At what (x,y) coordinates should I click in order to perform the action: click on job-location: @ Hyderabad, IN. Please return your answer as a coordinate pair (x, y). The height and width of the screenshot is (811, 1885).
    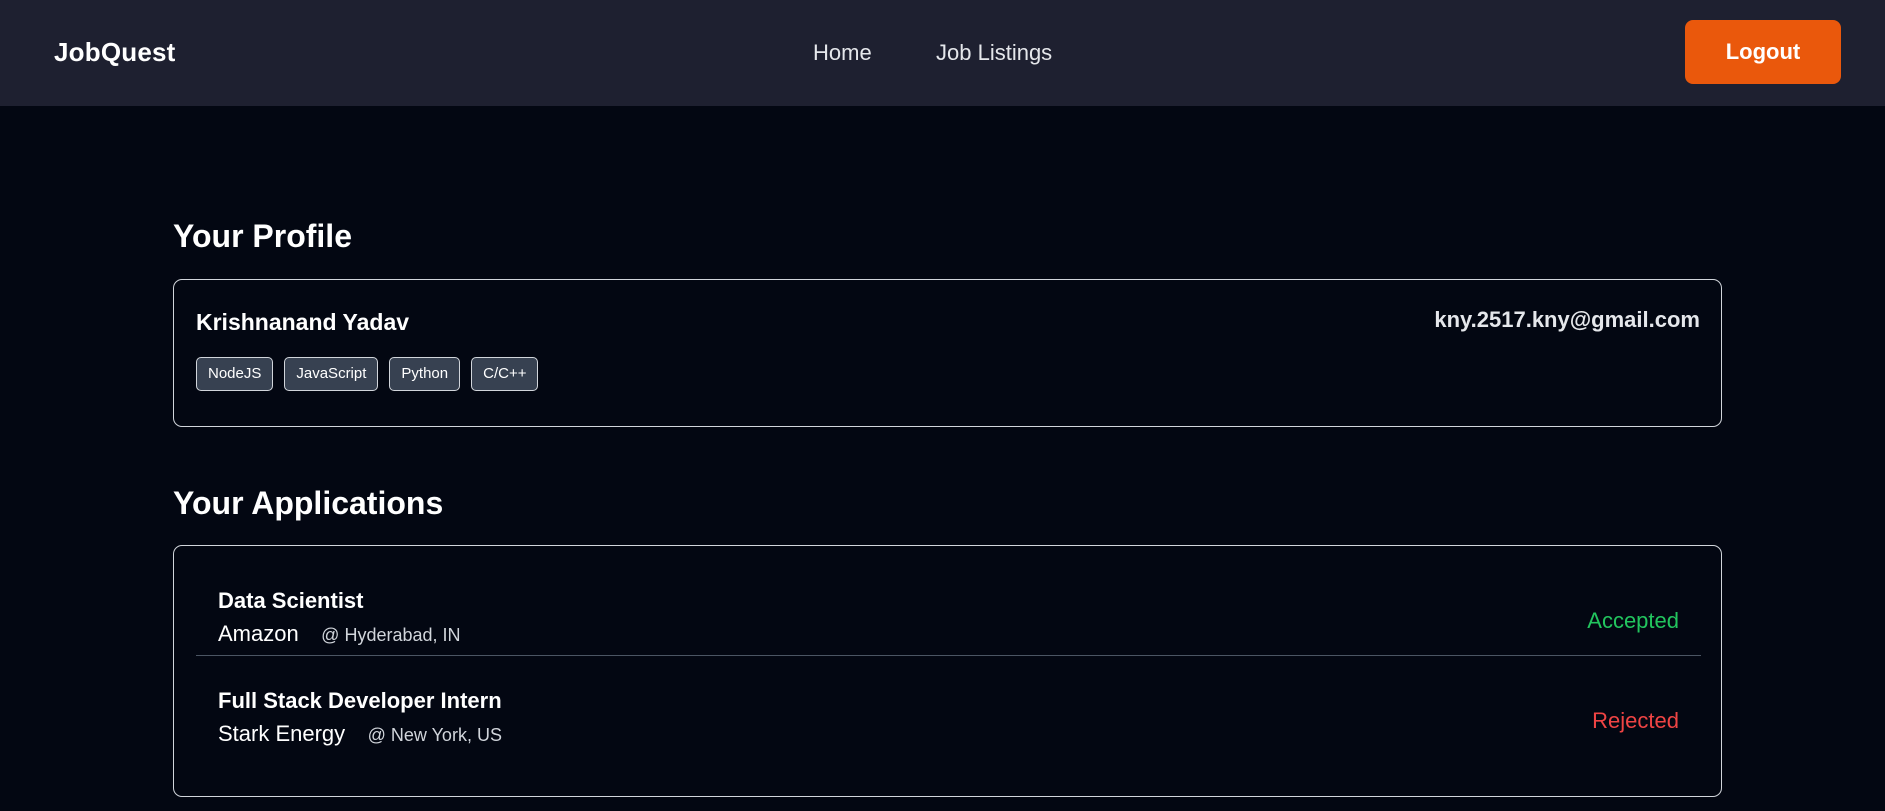
    Looking at the image, I should click on (391, 635).